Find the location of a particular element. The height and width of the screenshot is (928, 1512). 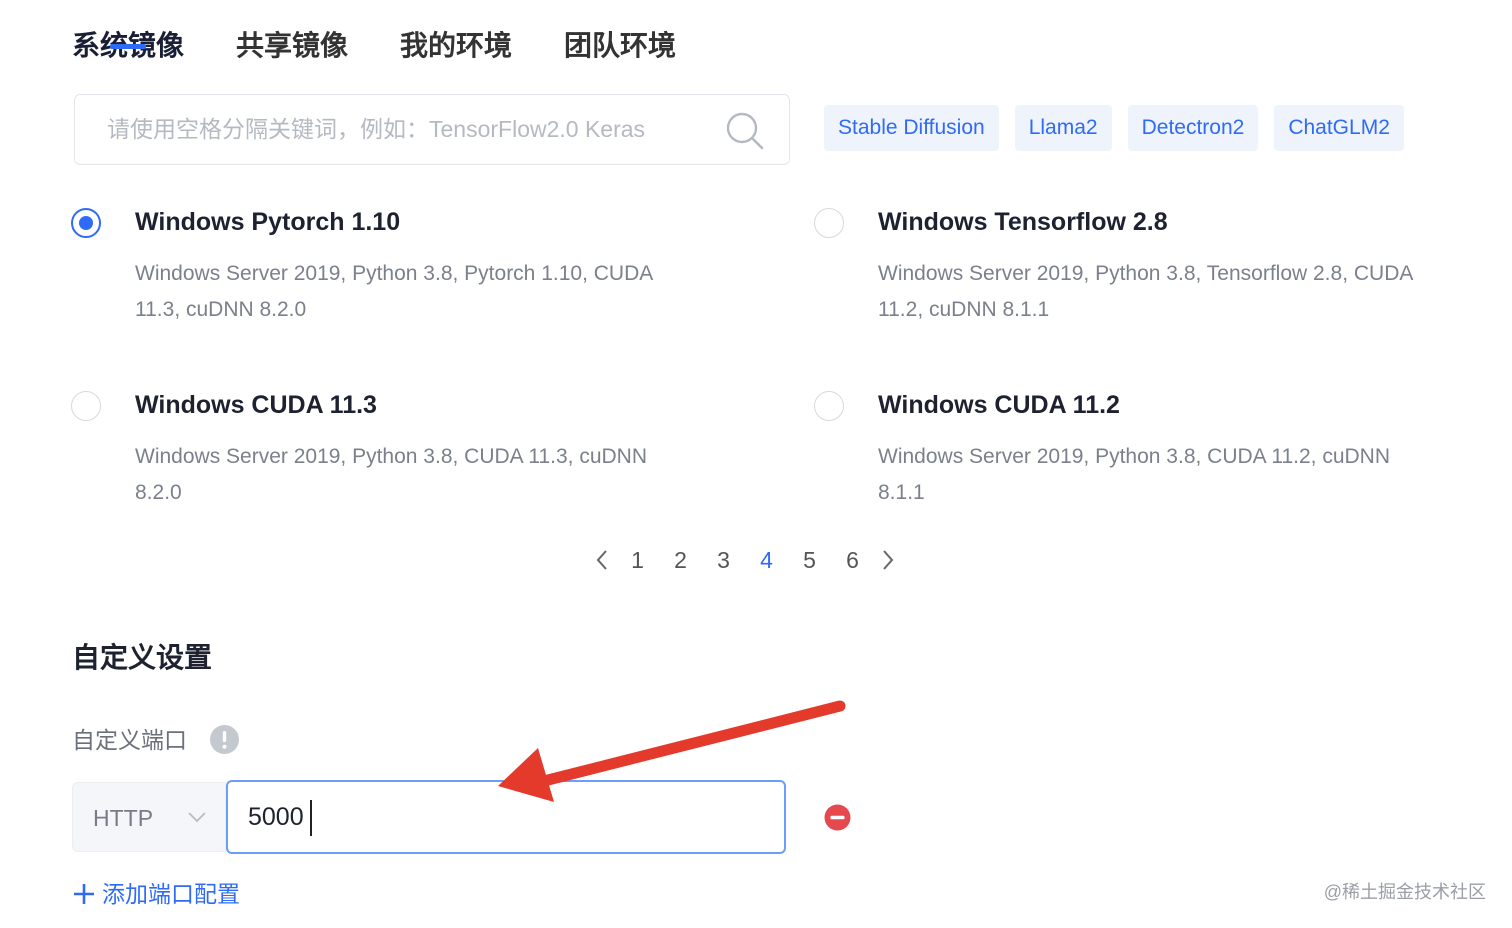

pagination: 1 2 3 4 5 6 is located at coordinates (745, 560).